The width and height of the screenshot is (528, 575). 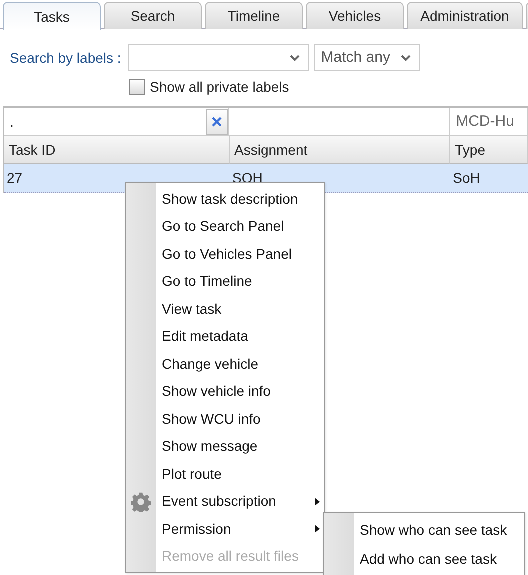 What do you see at coordinates (225, 336) in the screenshot?
I see `menu-item: Edit metadata` at bounding box center [225, 336].